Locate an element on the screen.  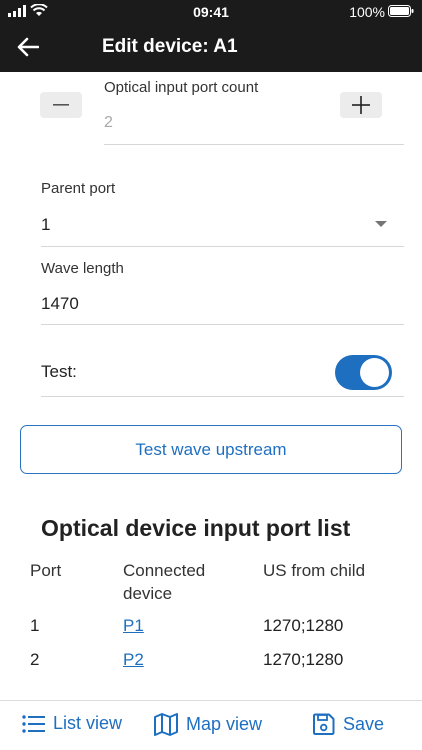
header-us-from-child: US from child is located at coordinates (314, 570).